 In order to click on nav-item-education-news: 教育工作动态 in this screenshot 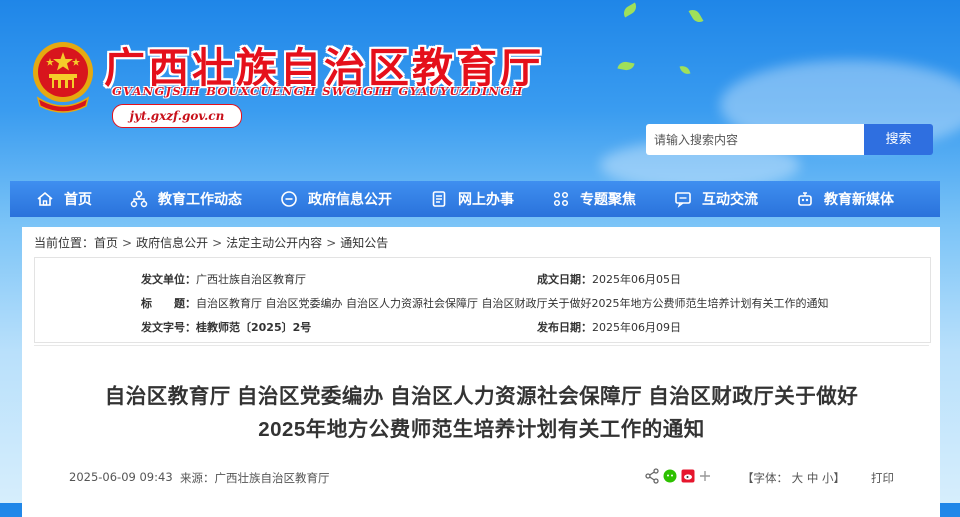, I will do `click(186, 199)`.